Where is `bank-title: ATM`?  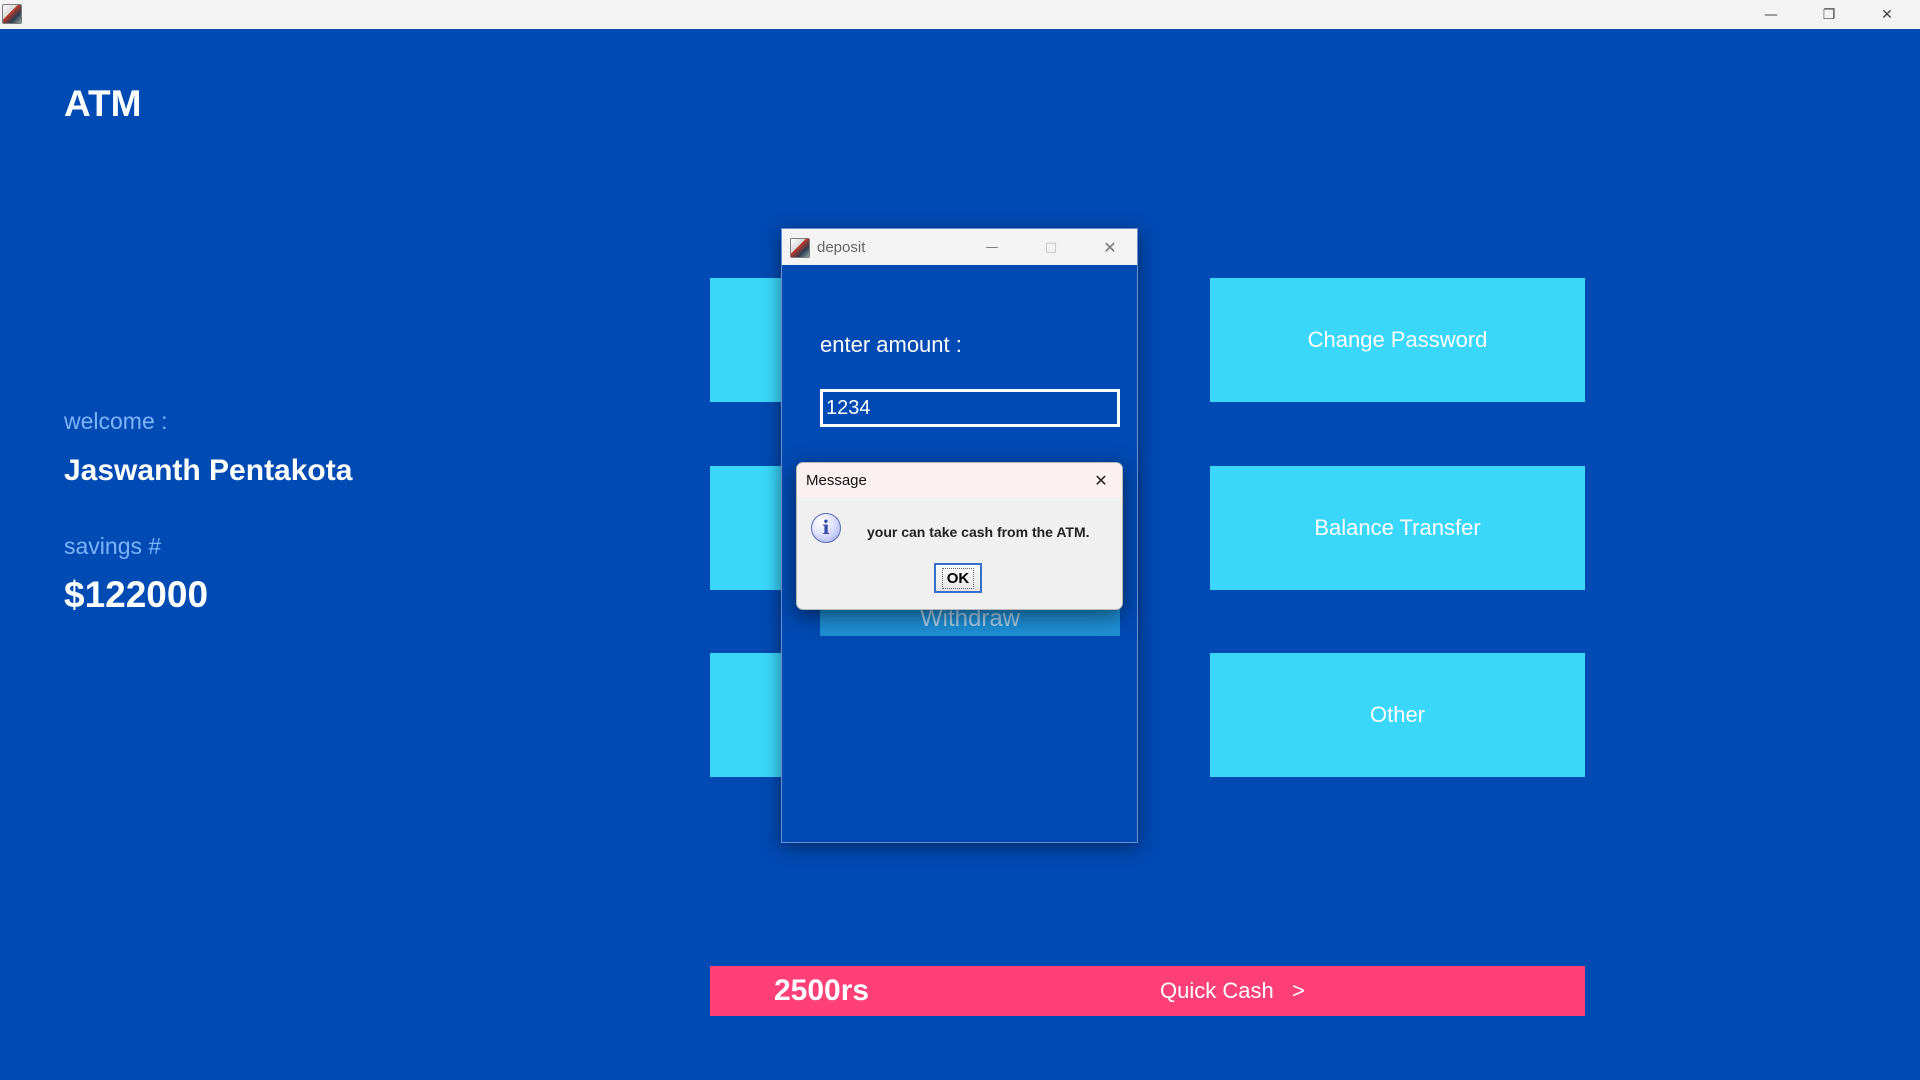 bank-title: ATM is located at coordinates (103, 103).